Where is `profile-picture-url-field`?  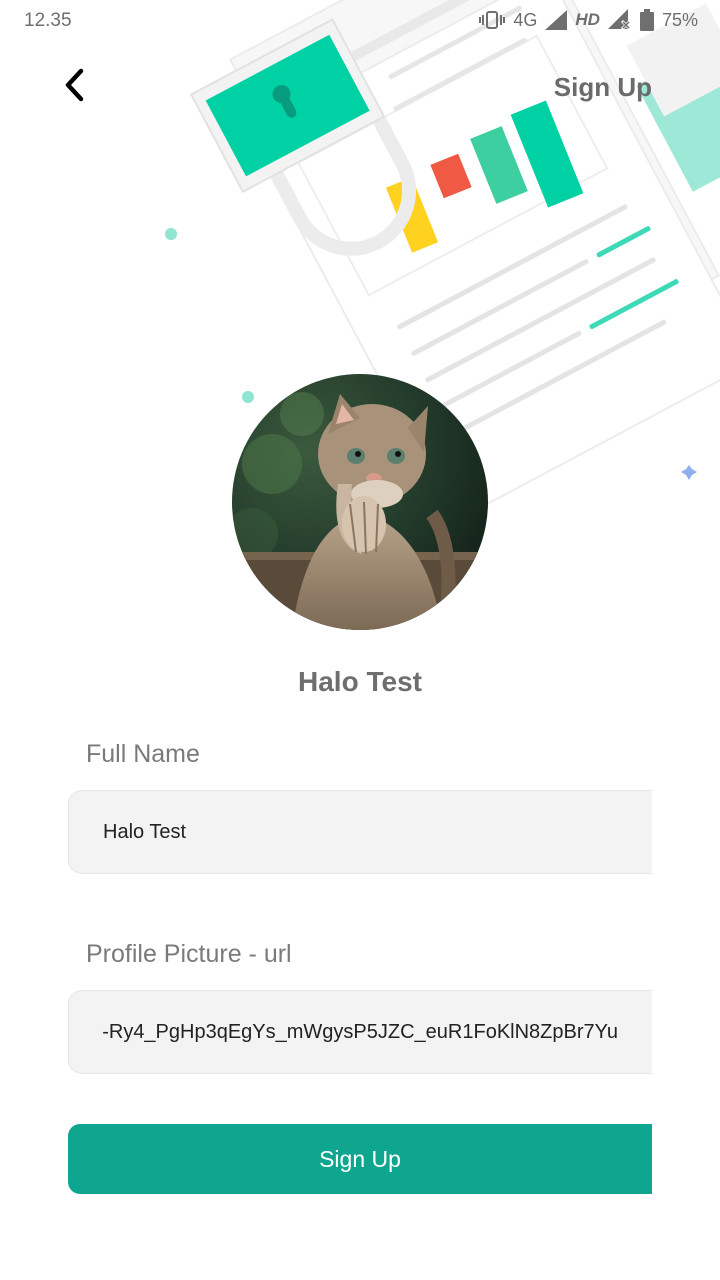
profile-picture-url-field is located at coordinates (360, 1032).